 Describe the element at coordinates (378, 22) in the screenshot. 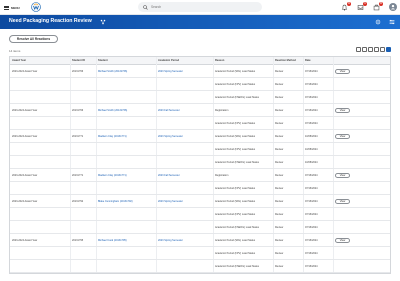

I see `configure-icon` at that location.